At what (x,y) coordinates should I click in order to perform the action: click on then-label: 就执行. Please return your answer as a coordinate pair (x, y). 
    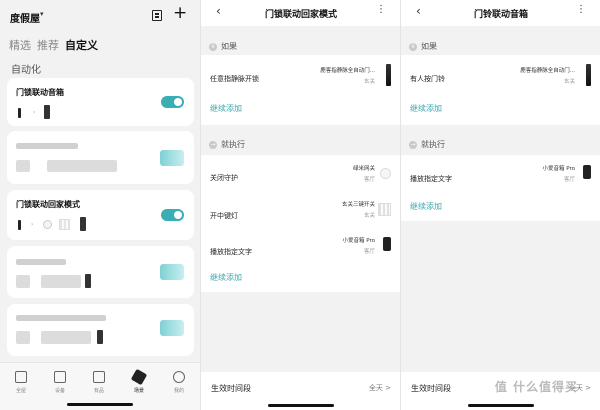
    Looking at the image, I should click on (233, 144).